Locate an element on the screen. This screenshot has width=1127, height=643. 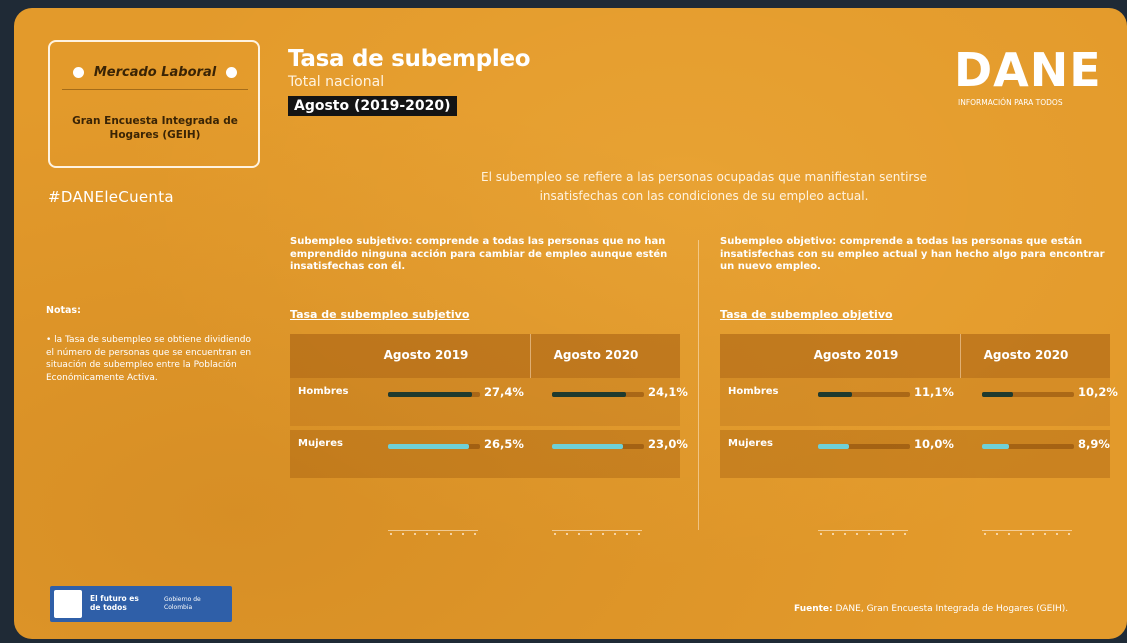
hashtag: #DANEleCuenta is located at coordinates (111, 197).